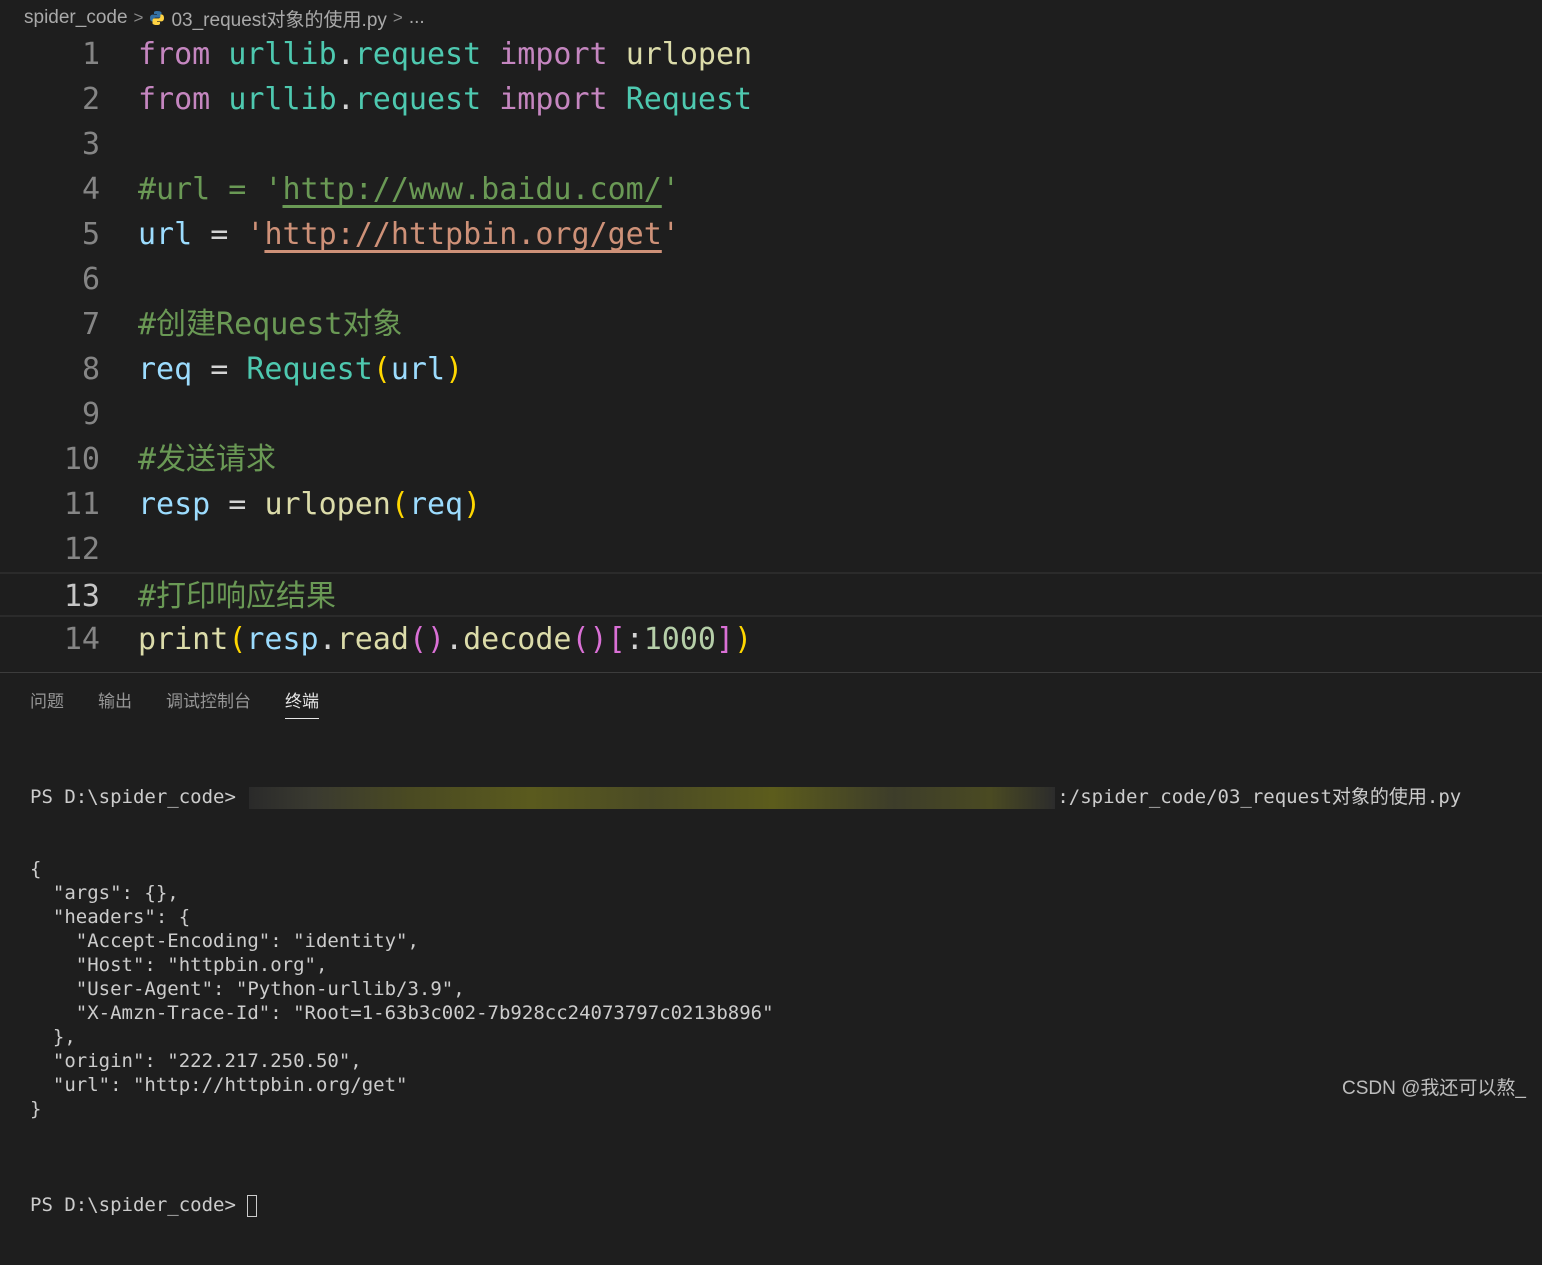 The height and width of the screenshot is (1265, 1542). Describe the element at coordinates (616, 639) in the screenshot. I see `code-token: [` at that location.